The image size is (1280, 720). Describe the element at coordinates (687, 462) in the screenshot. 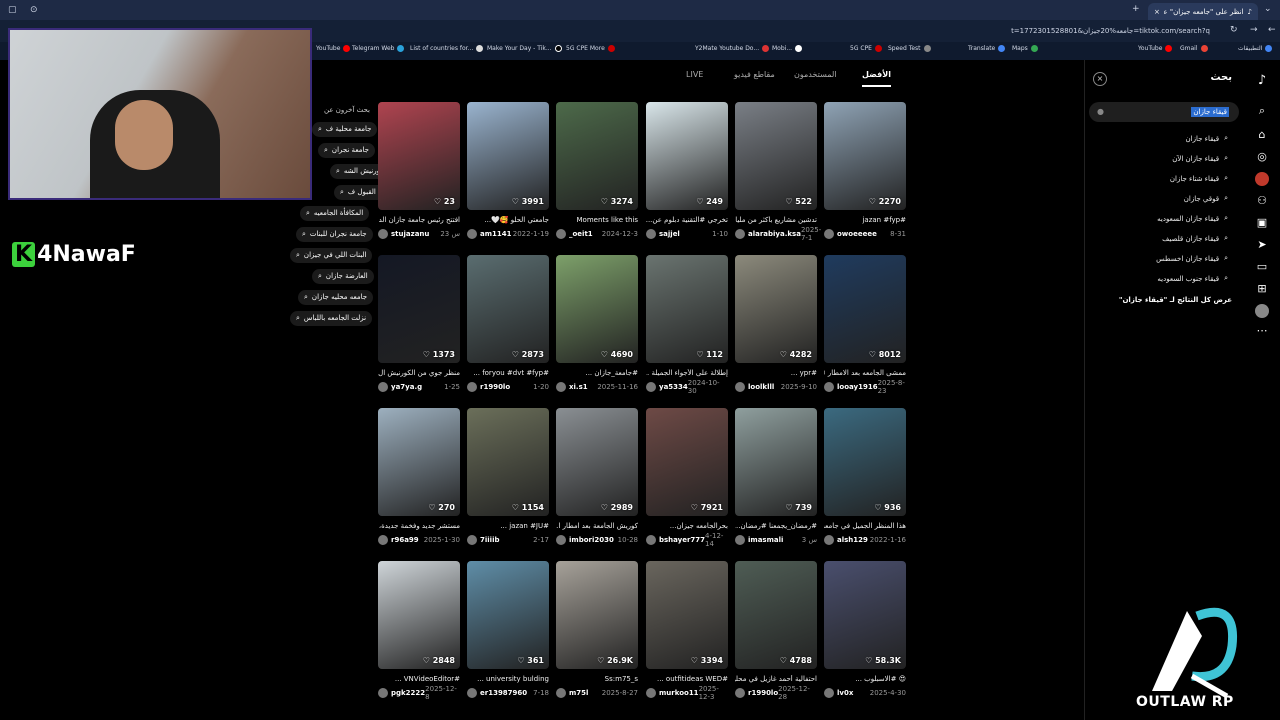

I see `video-thumbnail: ♡ 7921` at that location.